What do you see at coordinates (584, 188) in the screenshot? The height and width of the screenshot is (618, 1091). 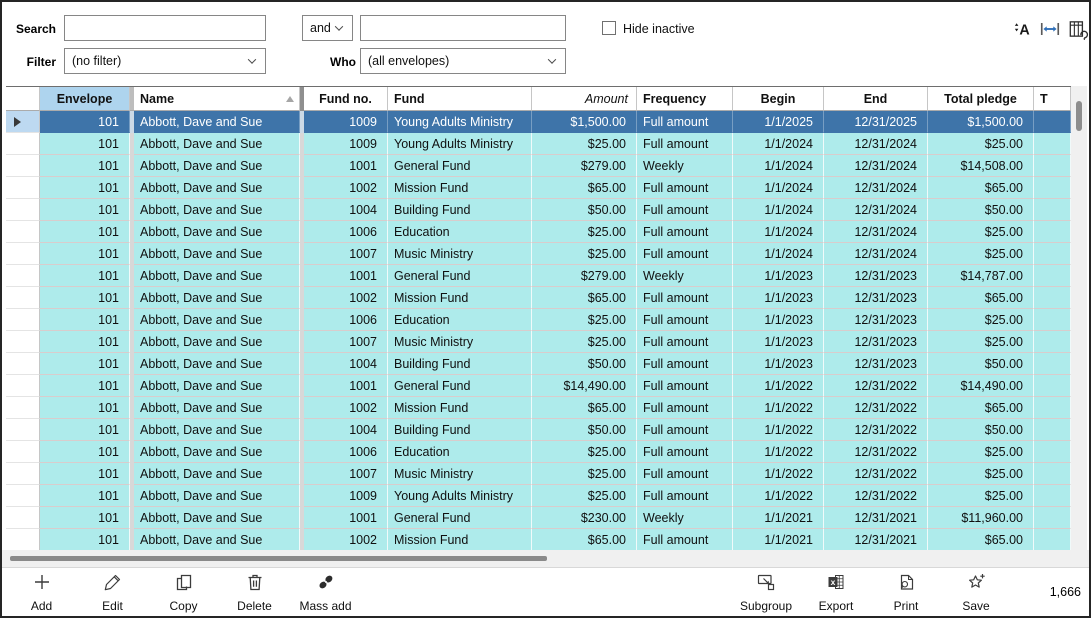 I see `cell-amount: $65.00` at bounding box center [584, 188].